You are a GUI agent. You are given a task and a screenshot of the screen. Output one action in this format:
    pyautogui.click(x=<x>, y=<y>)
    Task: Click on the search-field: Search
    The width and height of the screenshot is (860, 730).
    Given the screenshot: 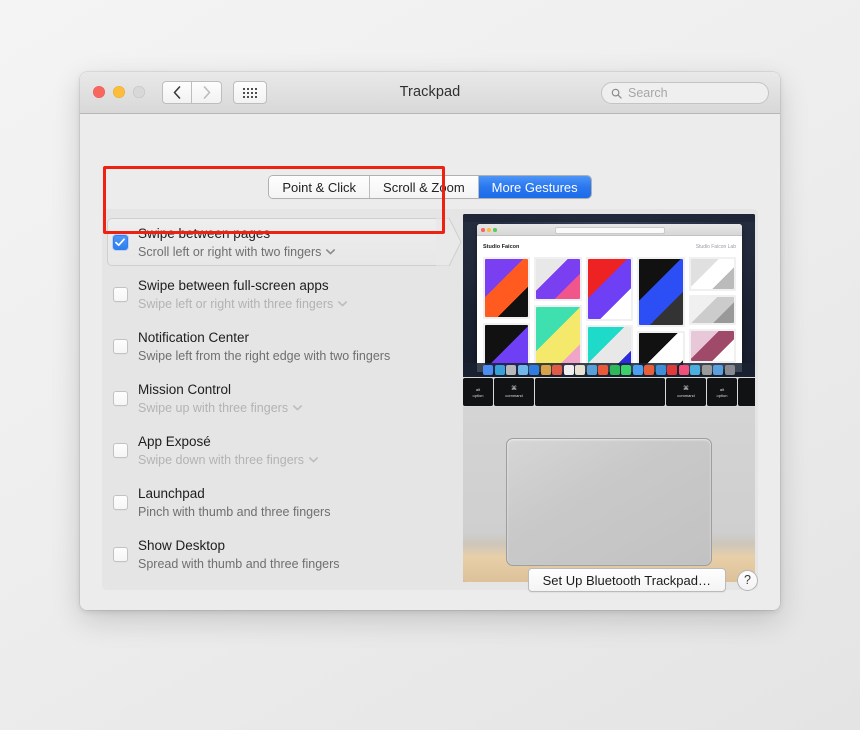 What is the action you would take?
    pyautogui.click(x=685, y=93)
    